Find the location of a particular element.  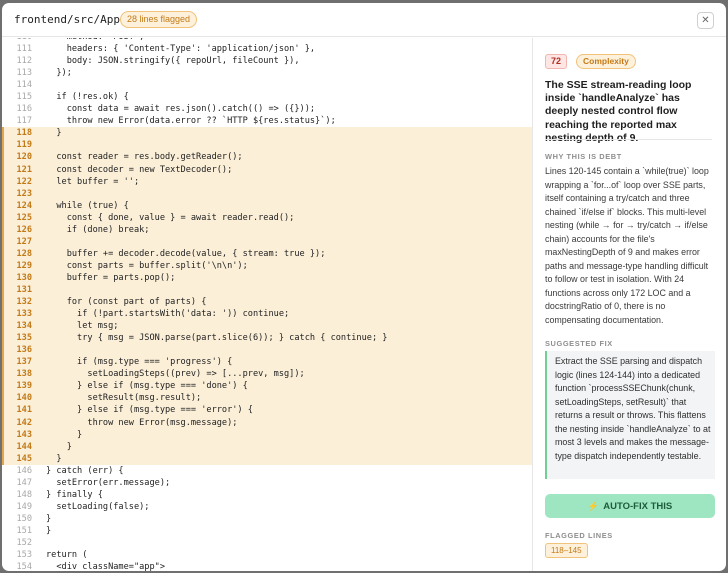

why-section-label: WHY THIS IS DEBT is located at coordinates (583, 156).